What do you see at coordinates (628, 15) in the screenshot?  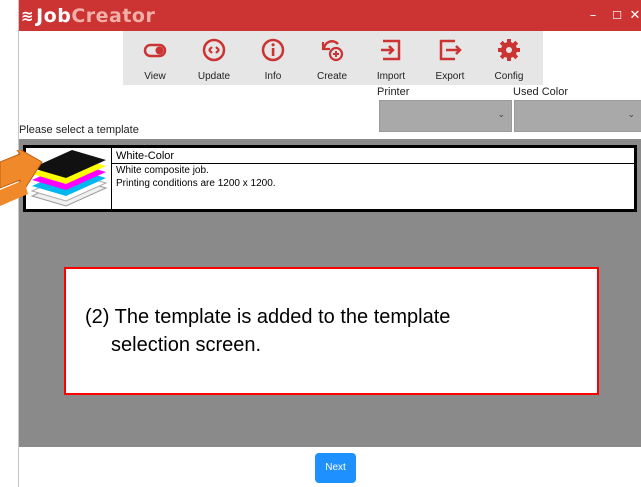 I see `close-button: ✕` at bounding box center [628, 15].